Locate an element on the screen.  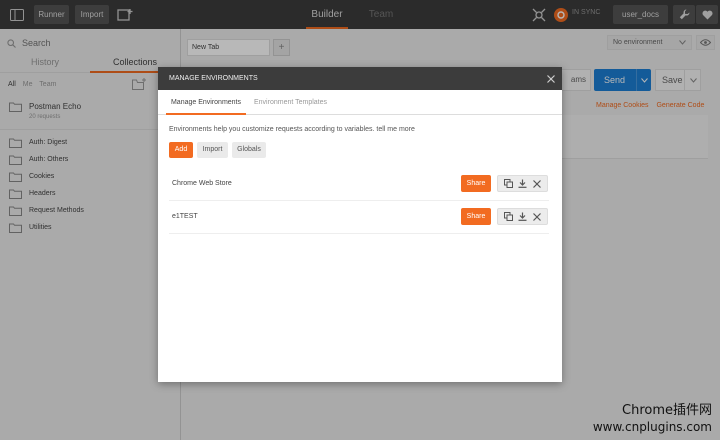
tab-manage-environments: Manage Environments is located at coordinates (206, 102).